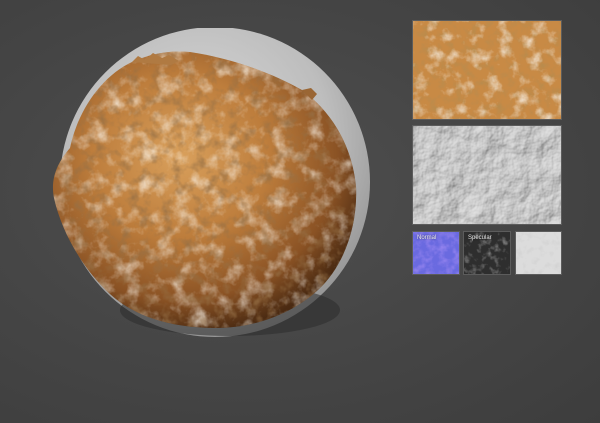 The image size is (600, 423). I want to click on height-map-icon, so click(487, 175).